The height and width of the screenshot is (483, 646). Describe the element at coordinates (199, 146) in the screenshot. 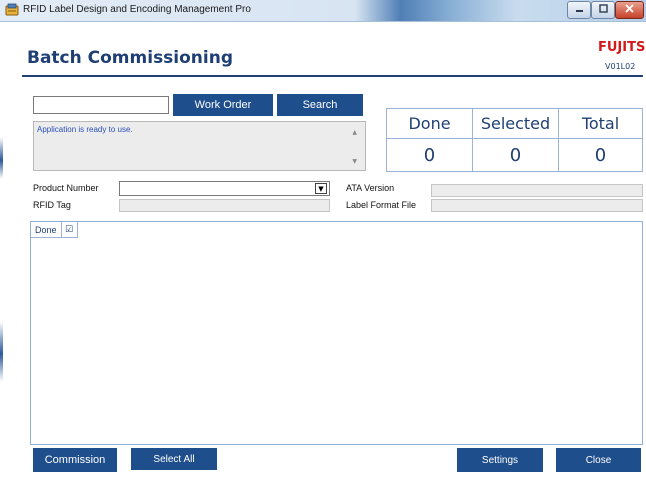

I see `status-message-box: Application is ready to use. ▲ ▼` at that location.